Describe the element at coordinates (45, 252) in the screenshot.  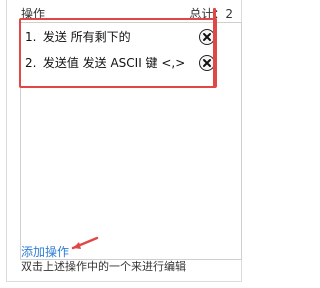
I see `add-action-link: 添加操作` at that location.